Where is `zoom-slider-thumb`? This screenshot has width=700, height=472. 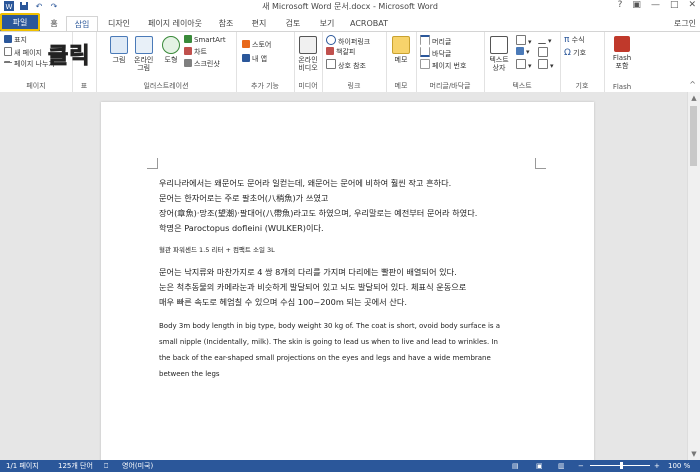 zoom-slider-thumb is located at coordinates (621, 465).